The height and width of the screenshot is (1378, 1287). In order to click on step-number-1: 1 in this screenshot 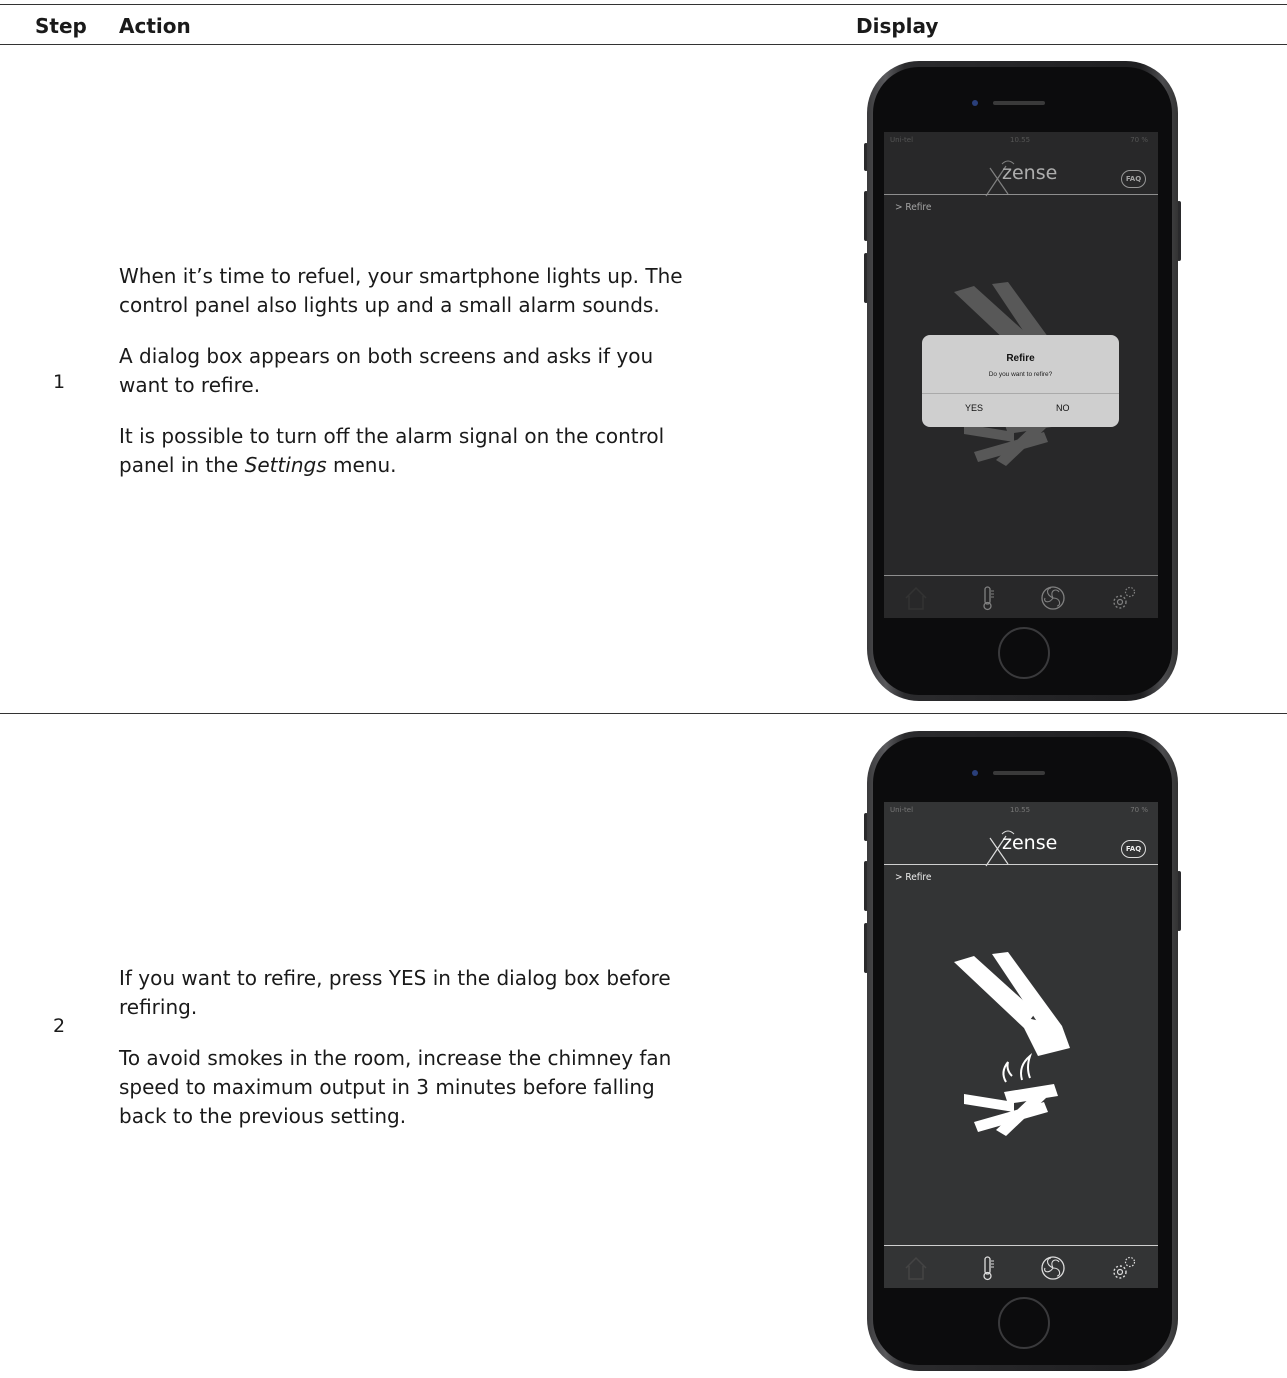, I will do `click(59, 382)`.